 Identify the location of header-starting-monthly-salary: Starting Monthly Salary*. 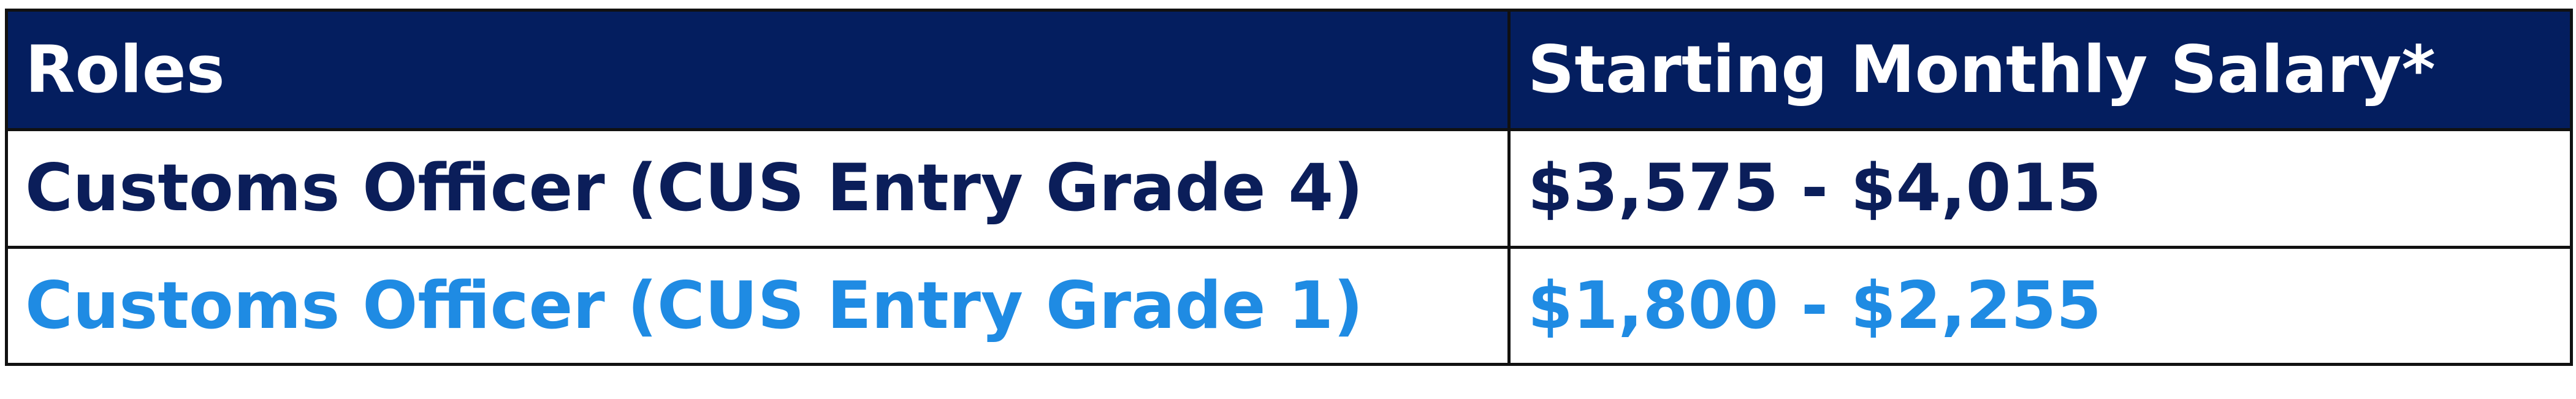
(2040, 70).